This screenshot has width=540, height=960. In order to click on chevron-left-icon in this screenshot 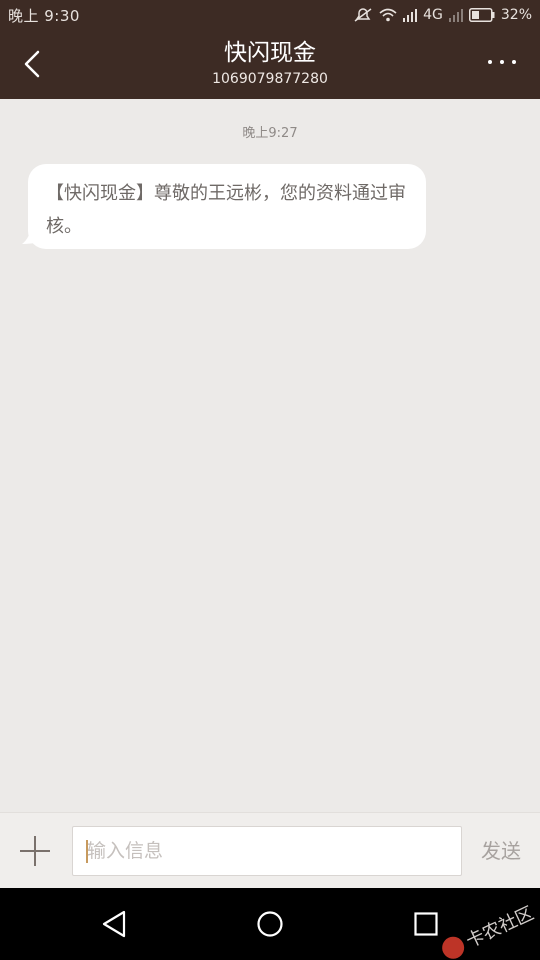, I will do `click(32, 64)`.